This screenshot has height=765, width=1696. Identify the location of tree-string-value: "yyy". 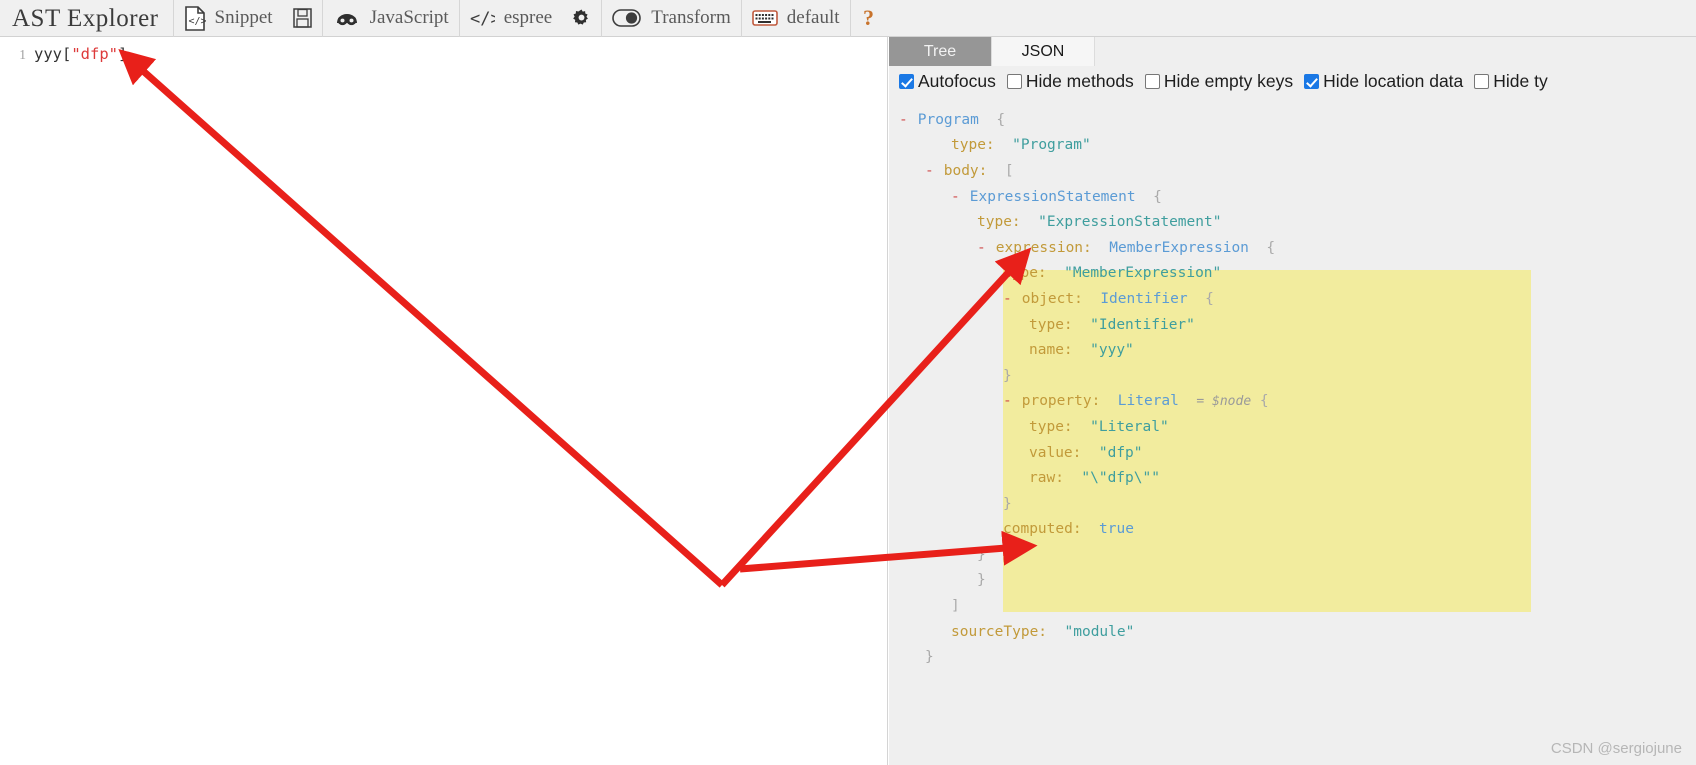
(1112, 350).